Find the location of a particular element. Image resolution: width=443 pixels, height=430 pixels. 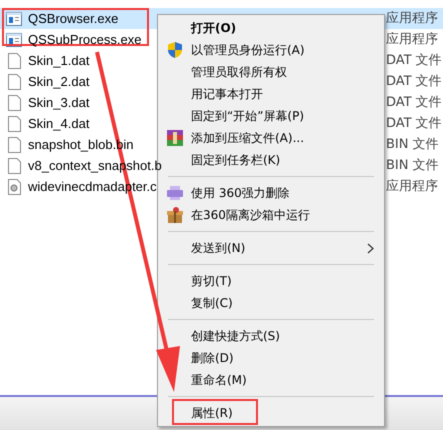

file-name: Skin_2.dat is located at coordinates (59, 81).